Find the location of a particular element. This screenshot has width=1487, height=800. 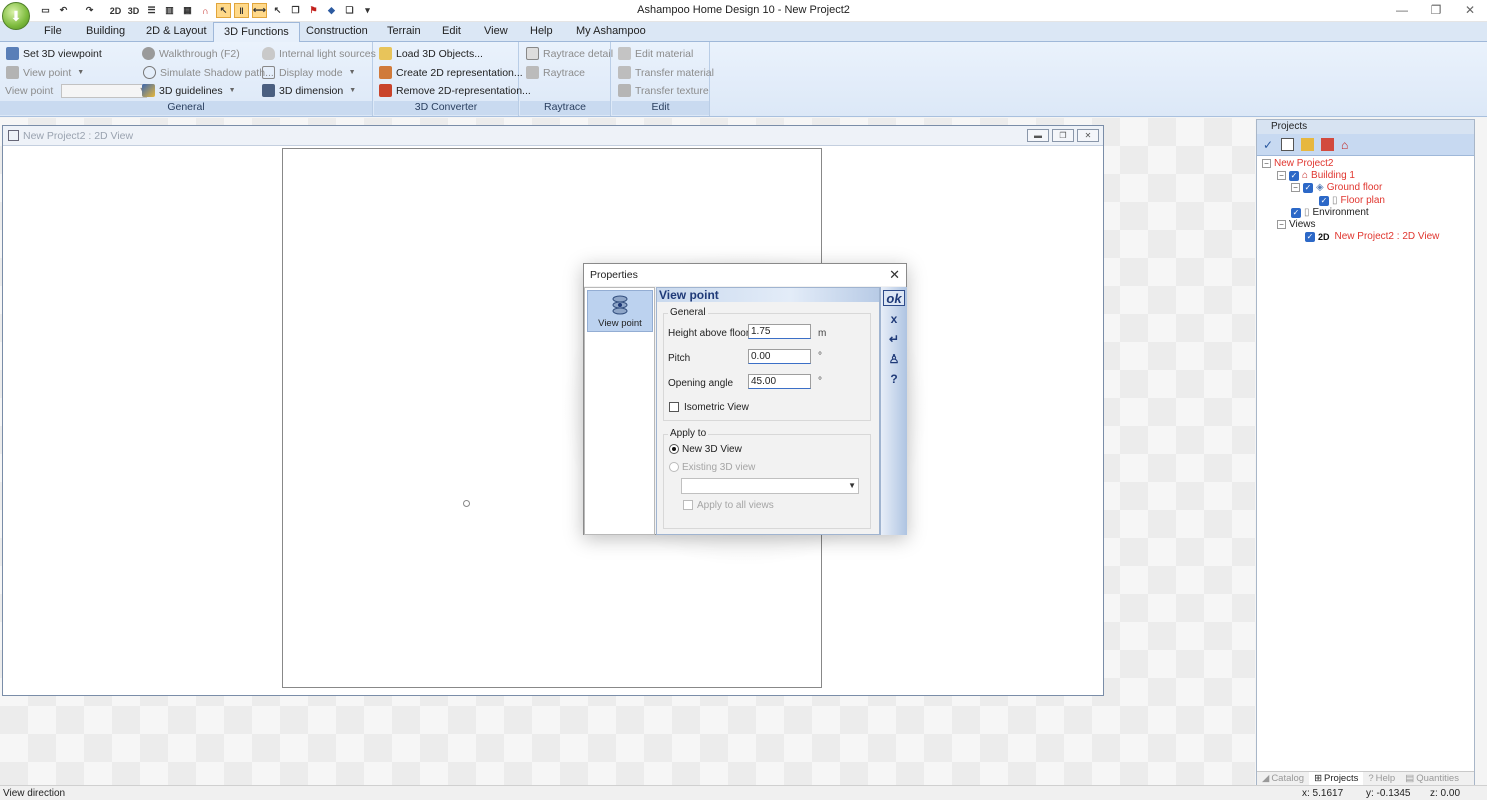

document-window-controls: ▬ ❐ ✕ is located at coordinates (1063, 135).